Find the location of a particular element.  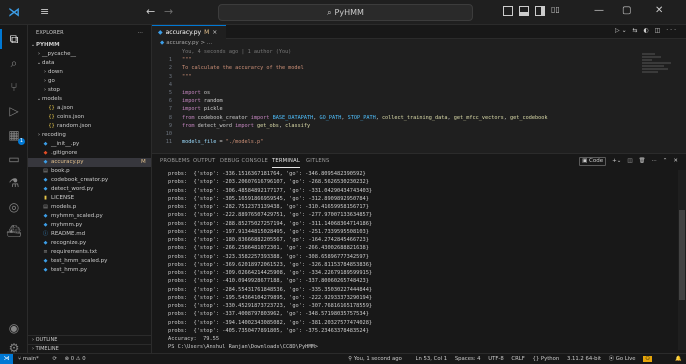

indentation: Spaces: 4 is located at coordinates (468, 359).